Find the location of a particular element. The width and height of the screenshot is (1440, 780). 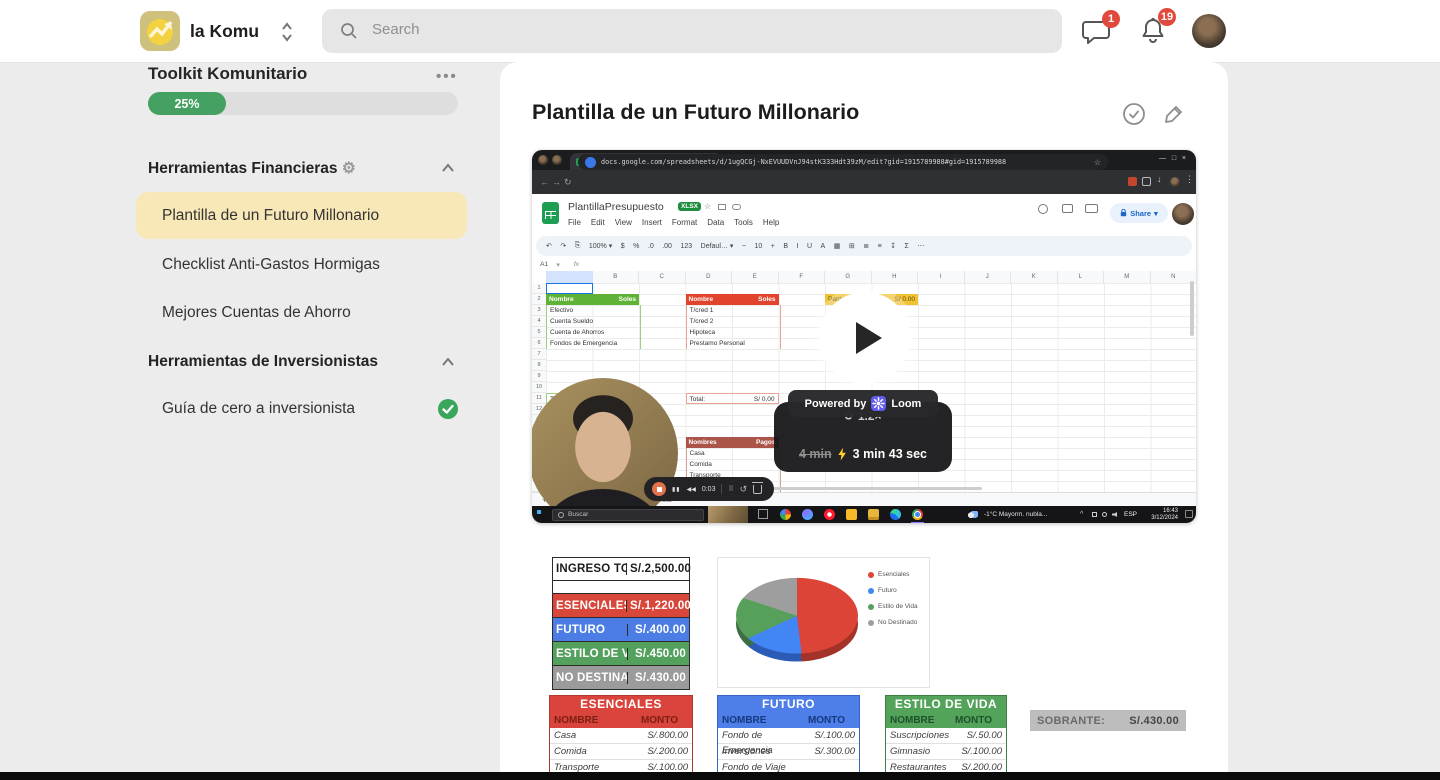

photos-app-icon is located at coordinates (785, 514).